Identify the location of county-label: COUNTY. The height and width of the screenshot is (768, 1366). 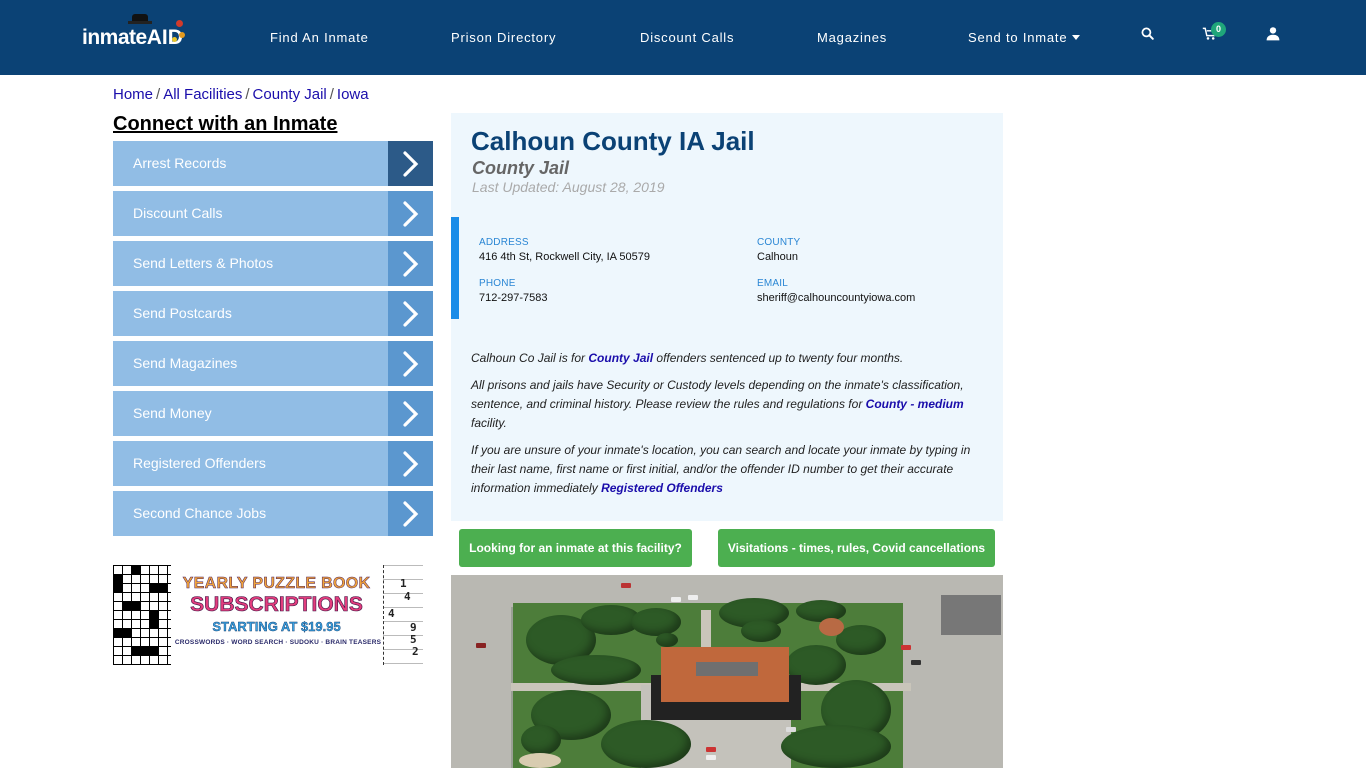
(779, 242).